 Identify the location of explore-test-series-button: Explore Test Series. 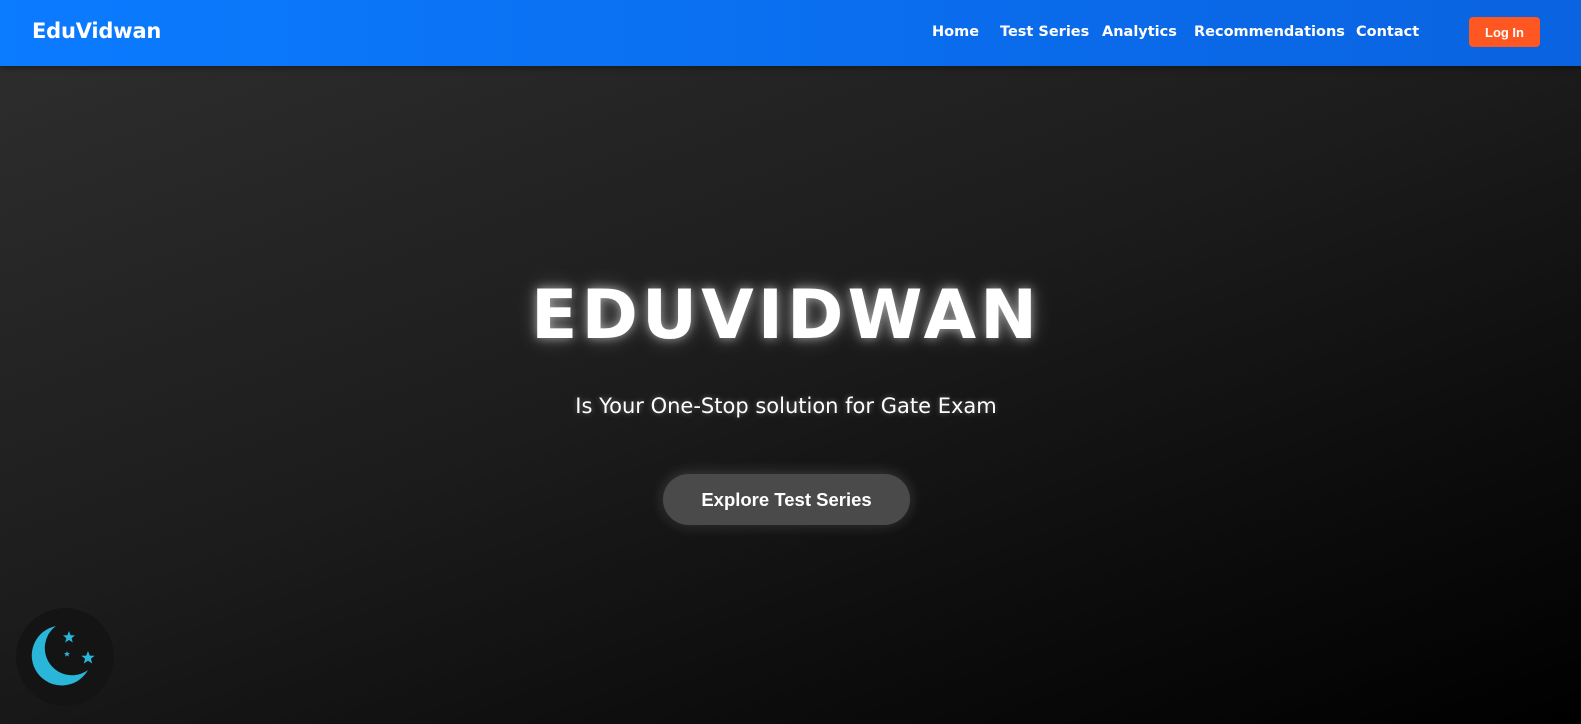
(786, 499).